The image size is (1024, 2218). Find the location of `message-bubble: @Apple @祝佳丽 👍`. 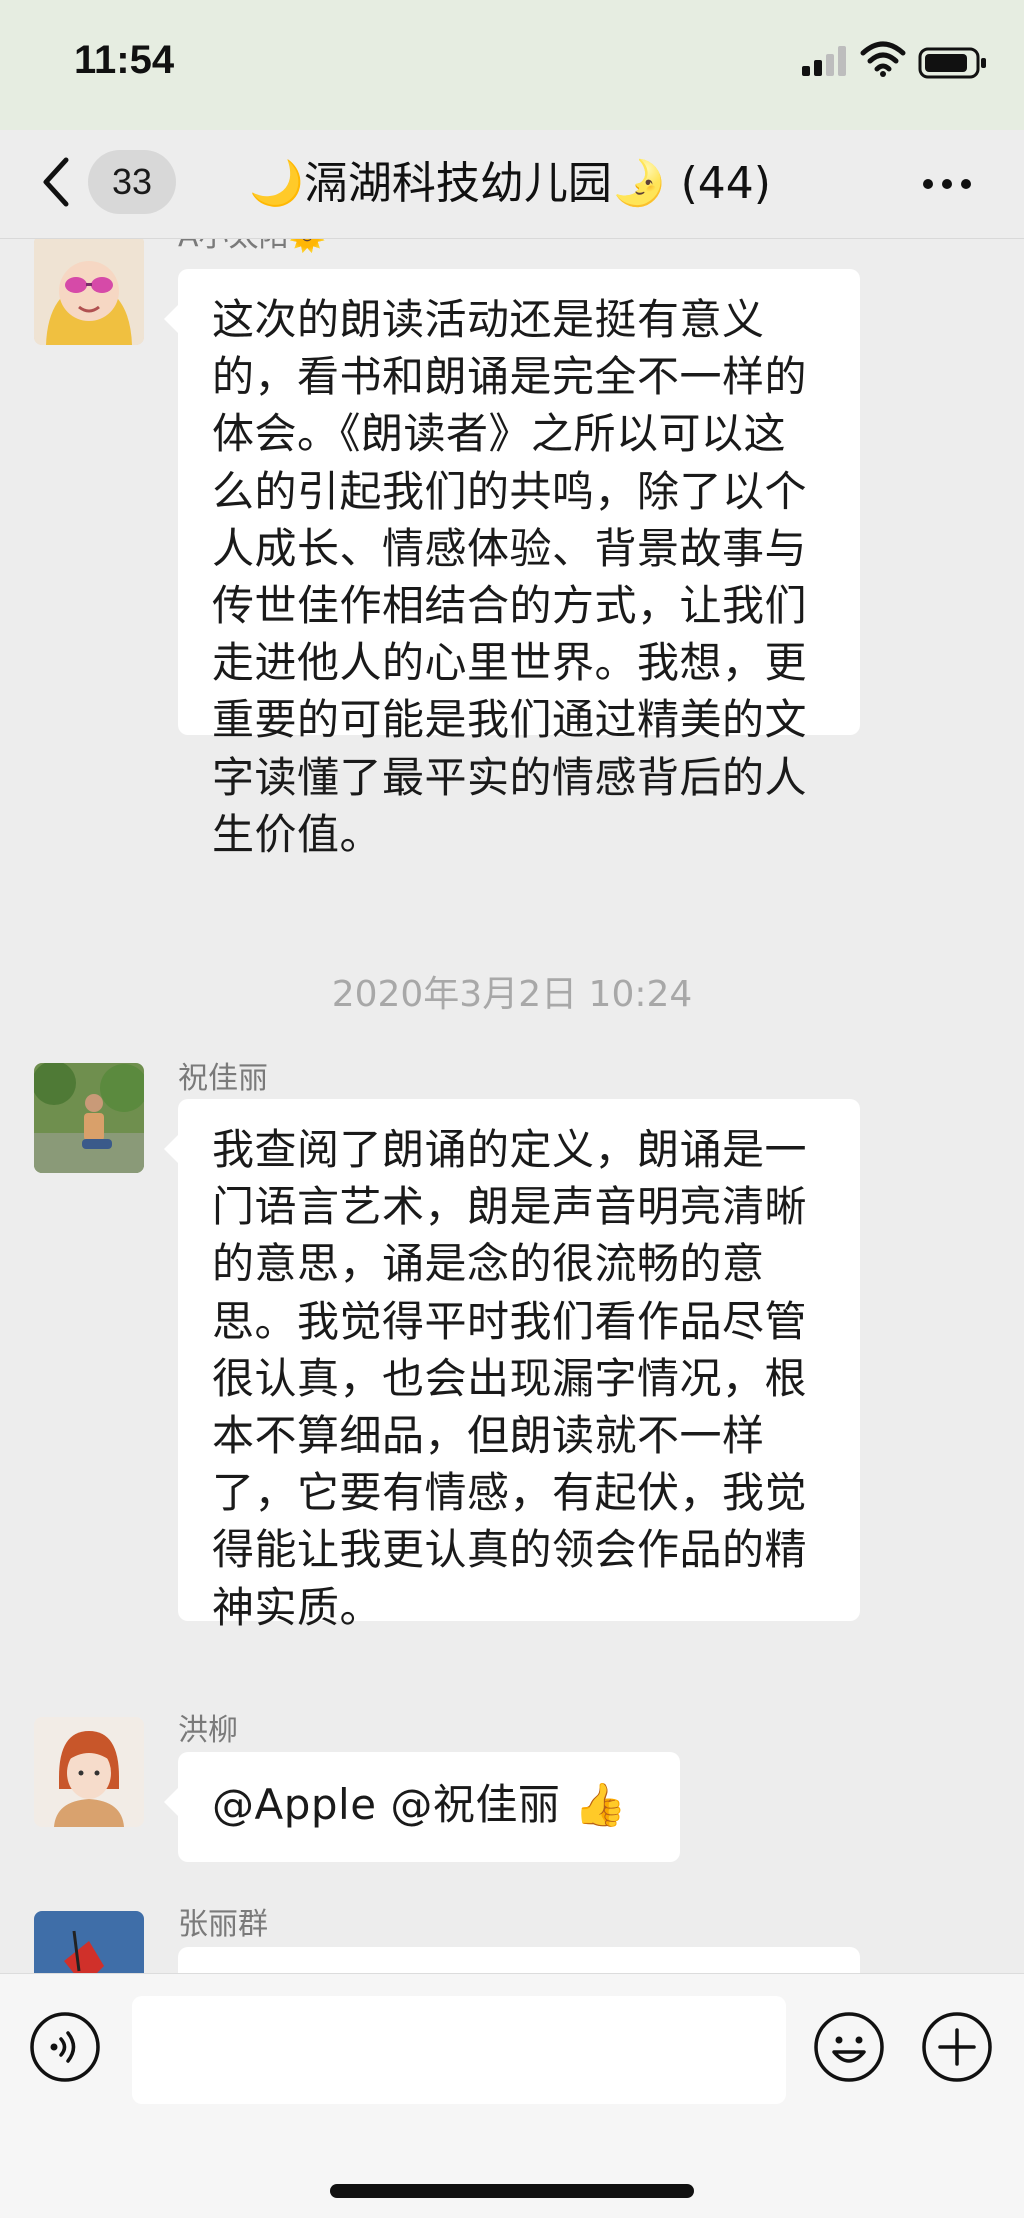

message-bubble: @Apple @祝佳丽 👍 is located at coordinates (422, 1807).